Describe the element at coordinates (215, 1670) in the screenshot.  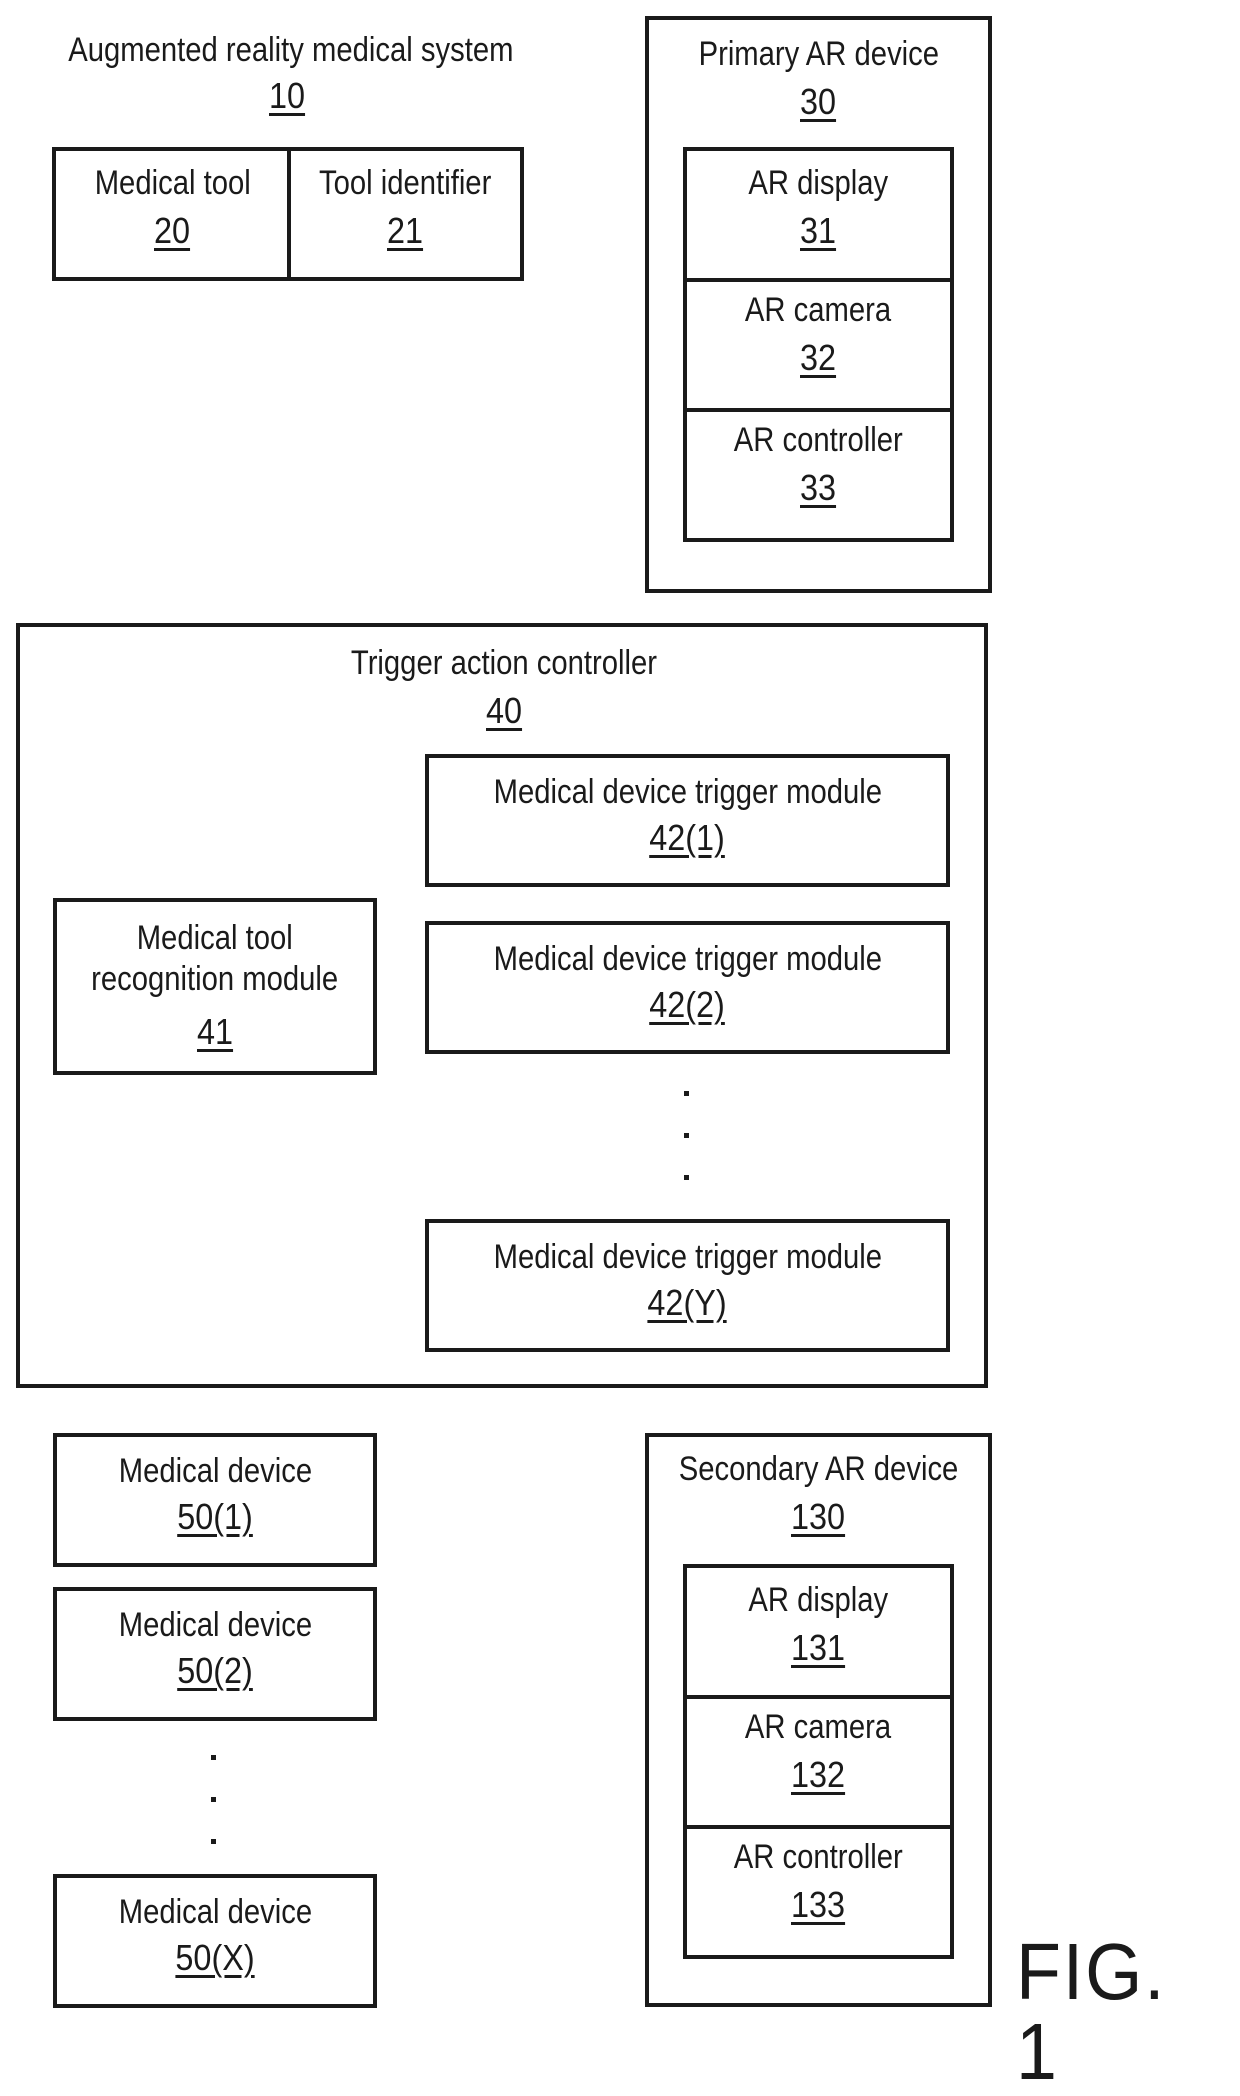
I see `medical-device-2-ref: 50(2)` at that location.